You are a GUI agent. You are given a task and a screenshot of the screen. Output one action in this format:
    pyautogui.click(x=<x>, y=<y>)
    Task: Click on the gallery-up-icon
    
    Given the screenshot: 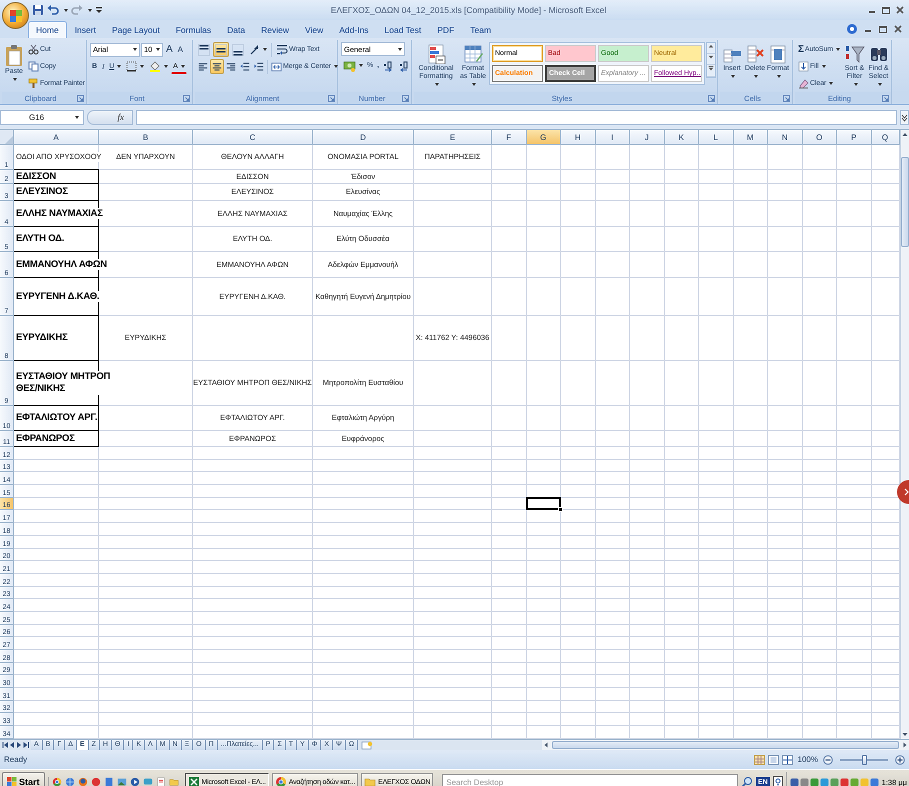 What is the action you would take?
    pyautogui.click(x=711, y=48)
    